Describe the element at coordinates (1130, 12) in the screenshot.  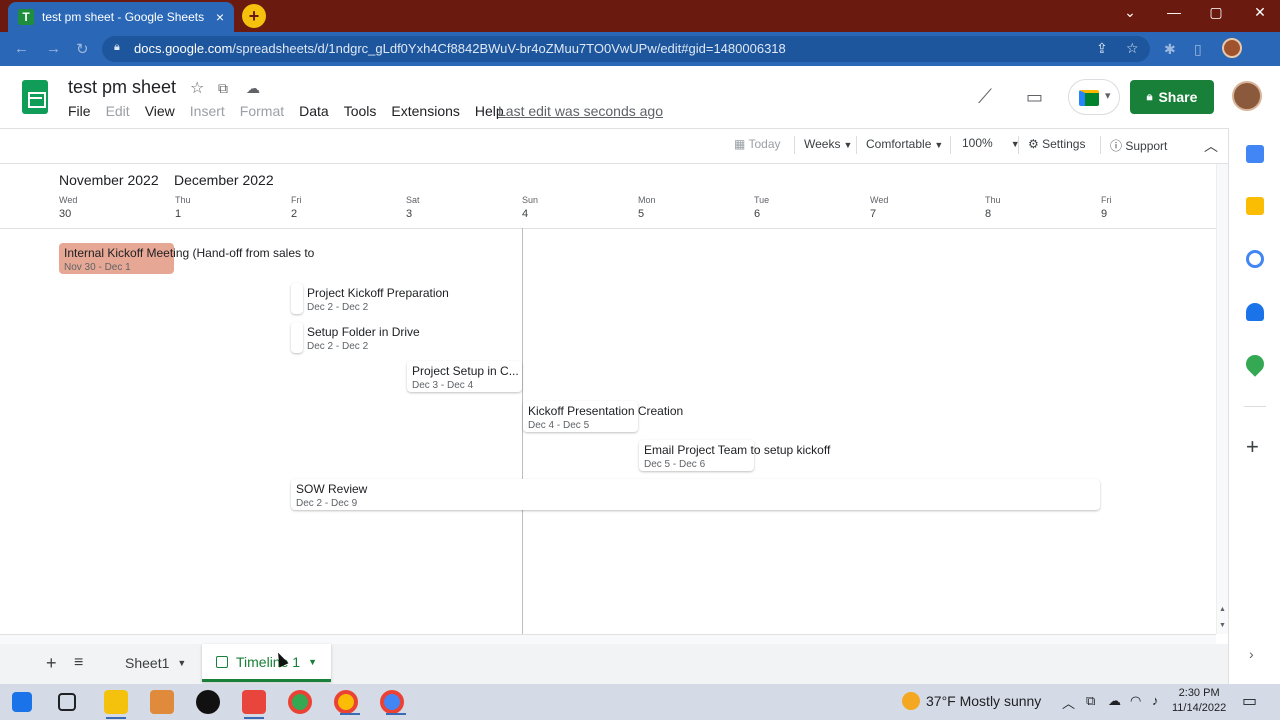
I see `tab-search-icon: ⌄` at that location.